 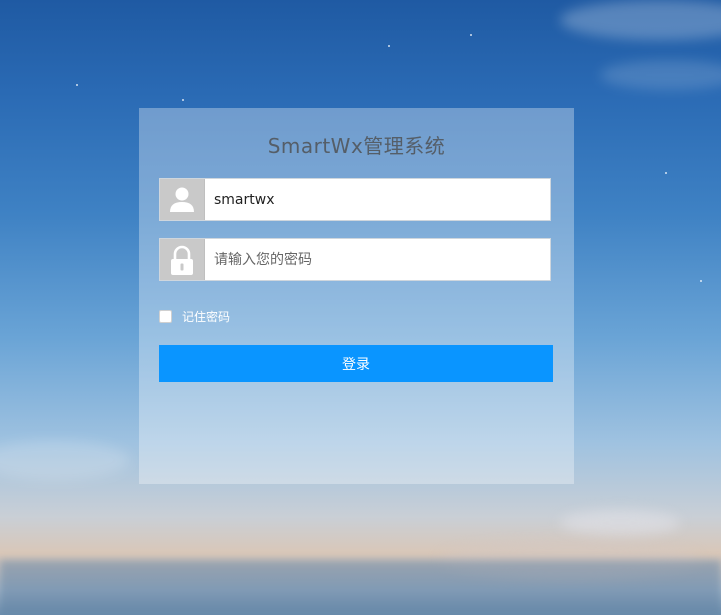 I want to click on remember-password-checkbox, so click(x=165, y=316).